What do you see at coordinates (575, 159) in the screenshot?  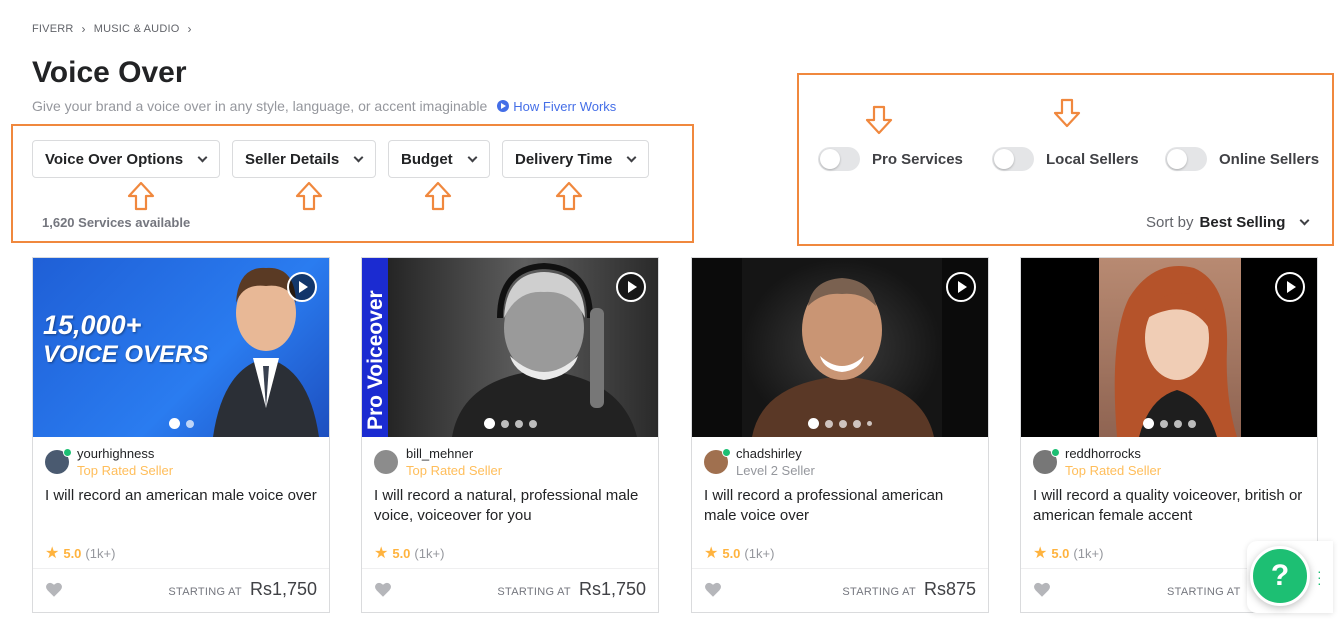 I see `delivery-time-dropdown: Delivery Time` at bounding box center [575, 159].